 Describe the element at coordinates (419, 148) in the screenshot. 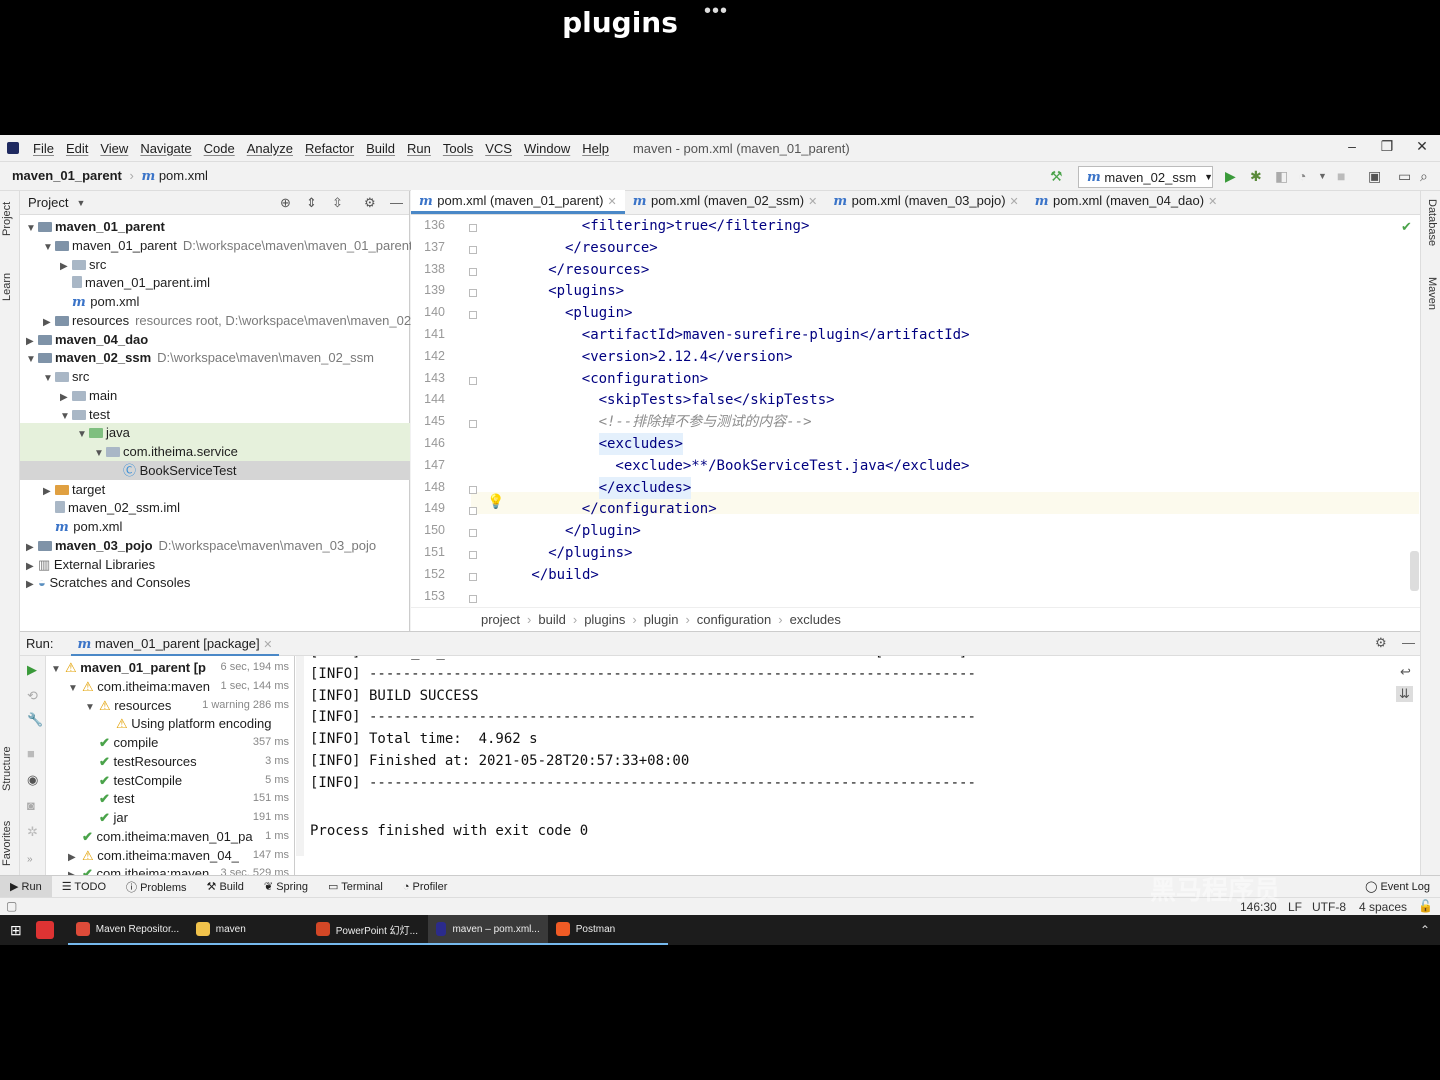

I see `menu-item-run: Run` at that location.